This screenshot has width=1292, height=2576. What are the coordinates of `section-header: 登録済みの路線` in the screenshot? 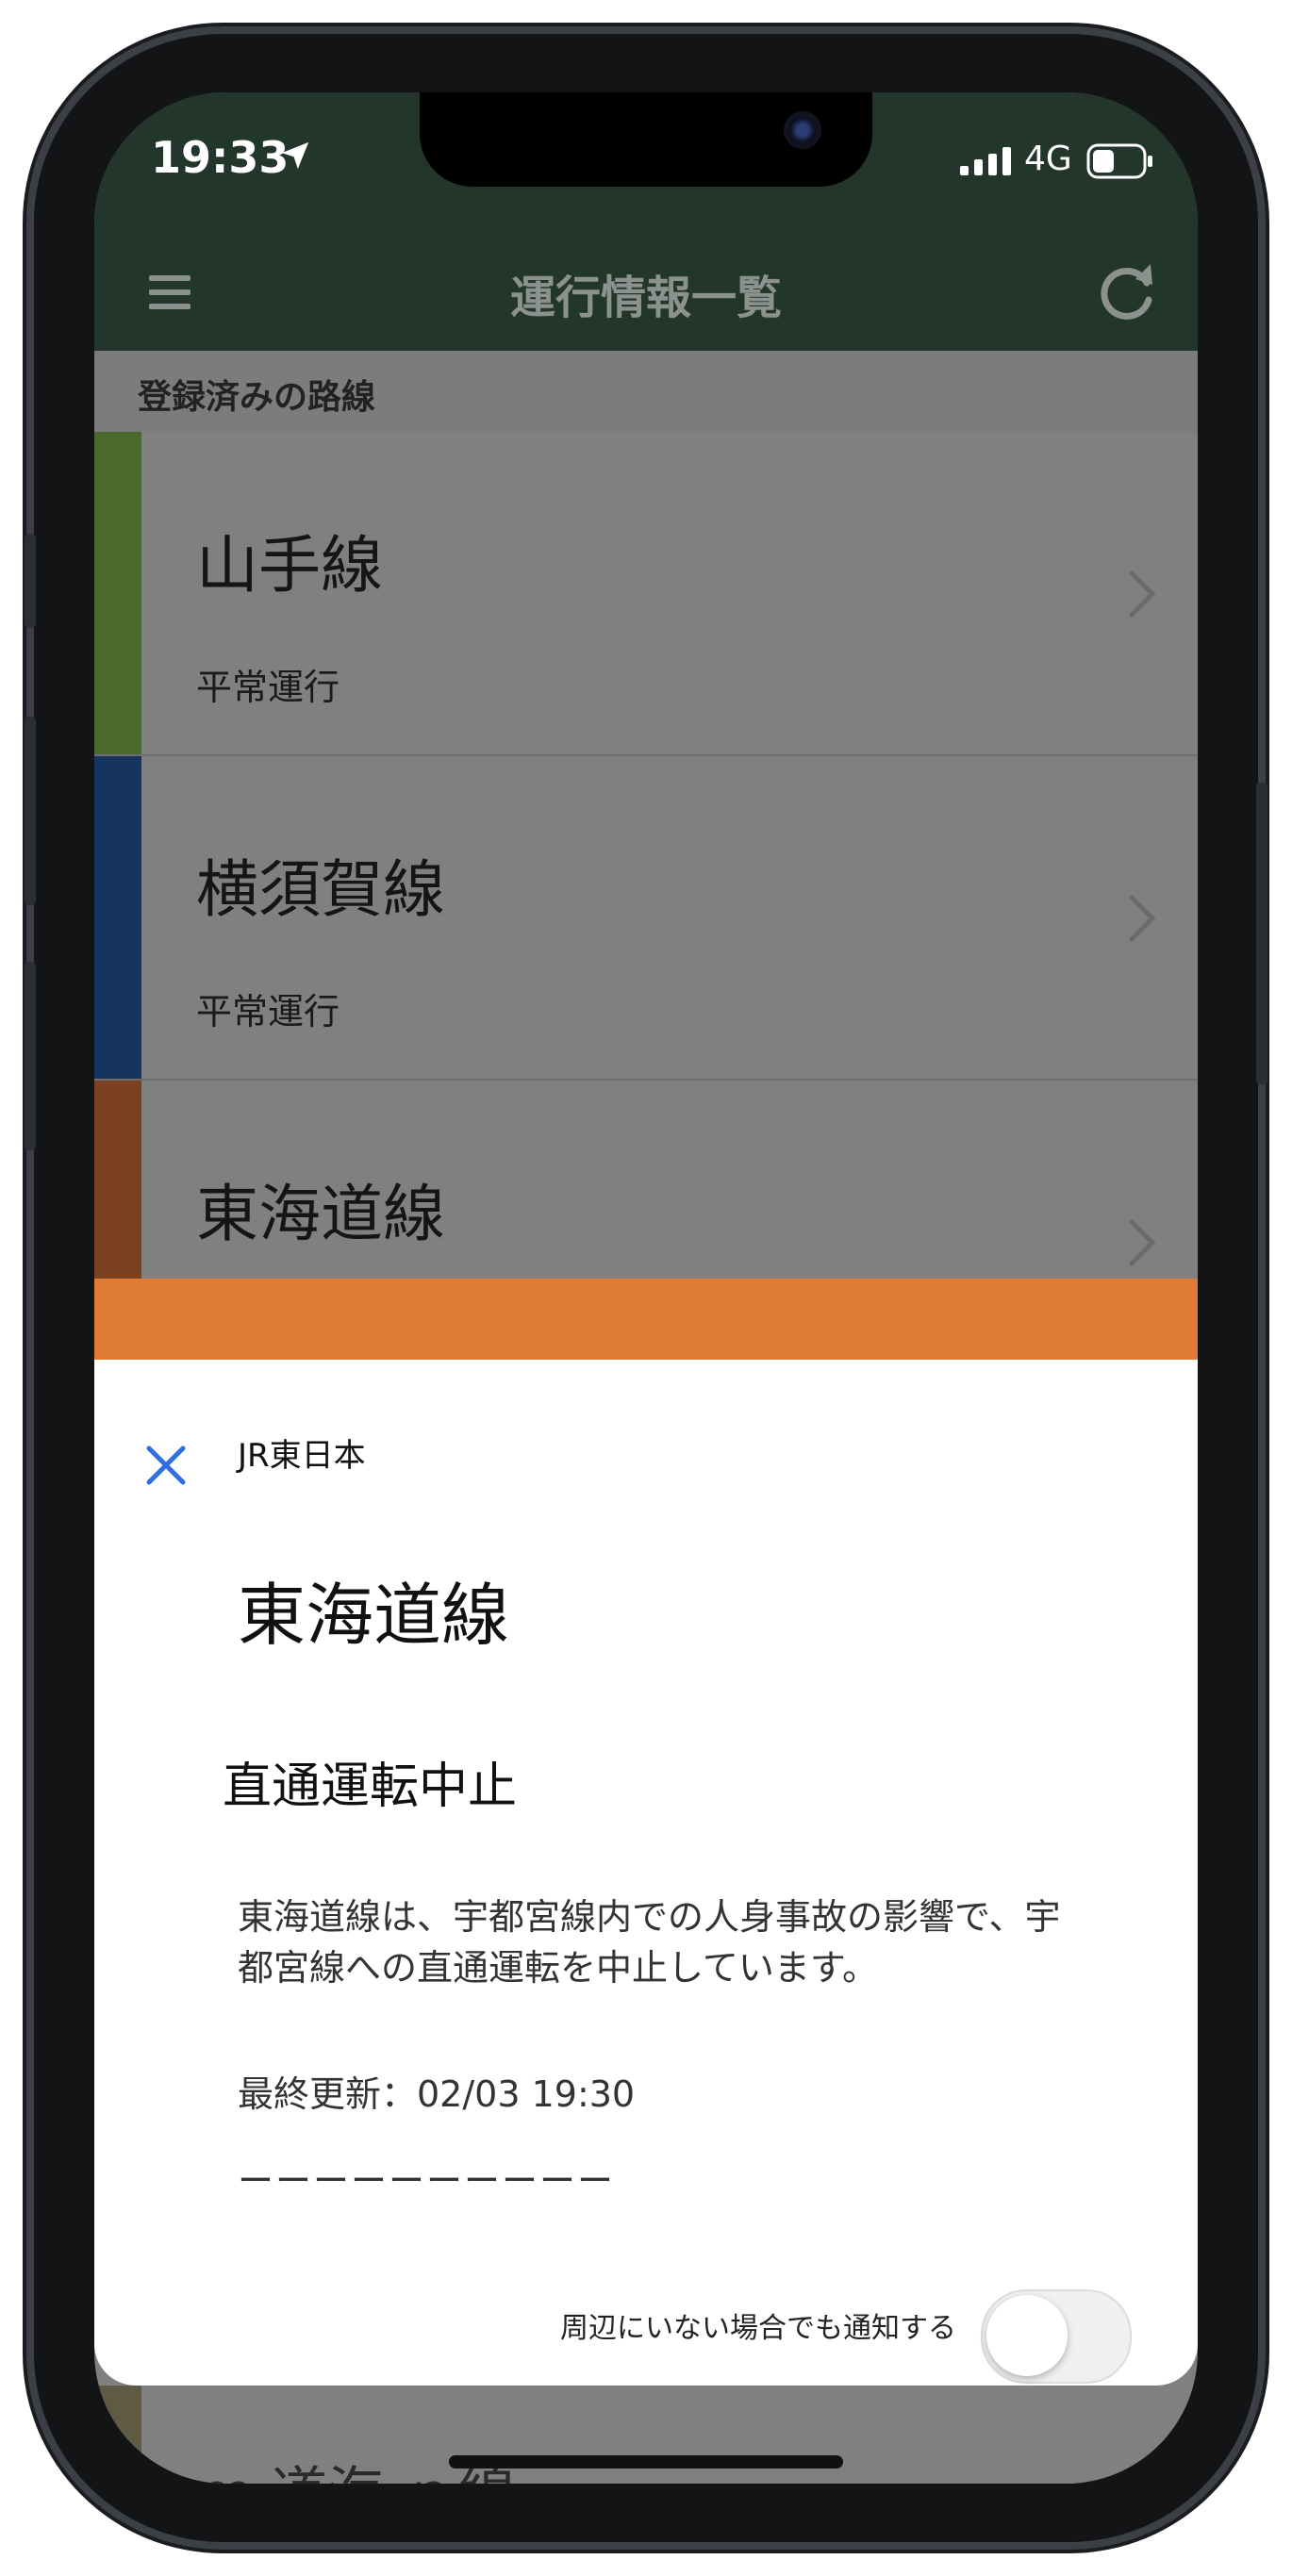 It's located at (646, 391).